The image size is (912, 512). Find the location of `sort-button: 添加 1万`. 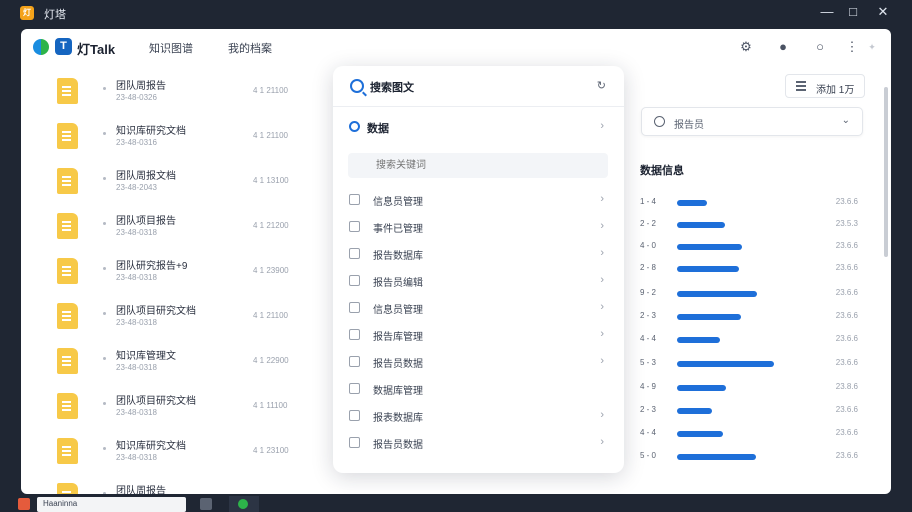

sort-button: 添加 1万 is located at coordinates (825, 86).